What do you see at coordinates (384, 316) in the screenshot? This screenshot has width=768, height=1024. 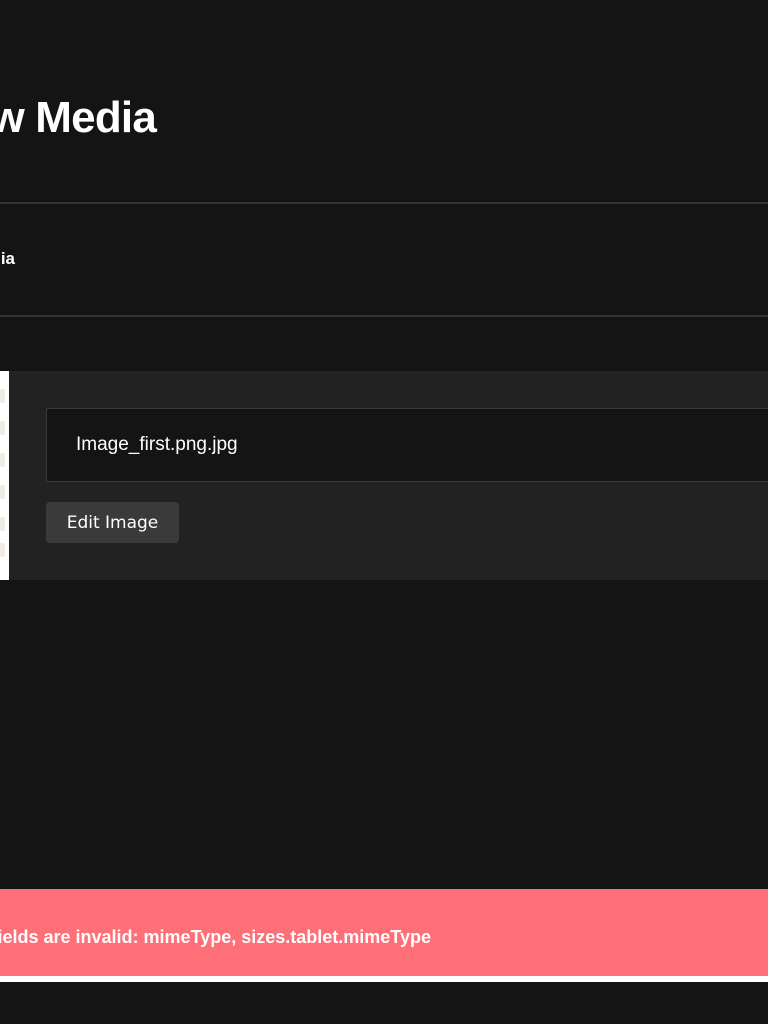 I see `tabs-divider` at bounding box center [384, 316].